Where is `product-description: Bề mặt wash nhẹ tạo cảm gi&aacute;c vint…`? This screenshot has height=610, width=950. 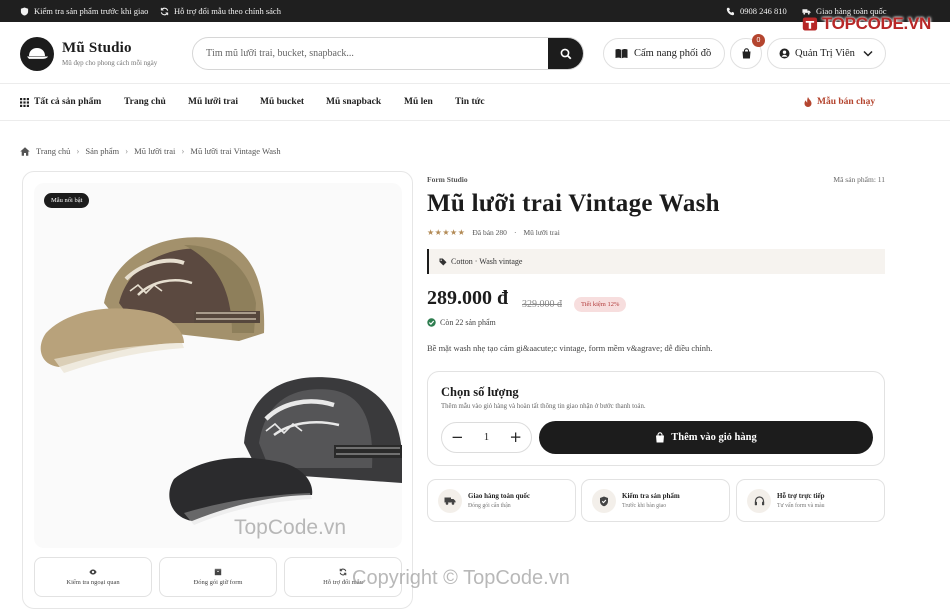 product-description: Bề mặt wash nhẹ tạo cảm gi&aacute;c vint… is located at coordinates (570, 348).